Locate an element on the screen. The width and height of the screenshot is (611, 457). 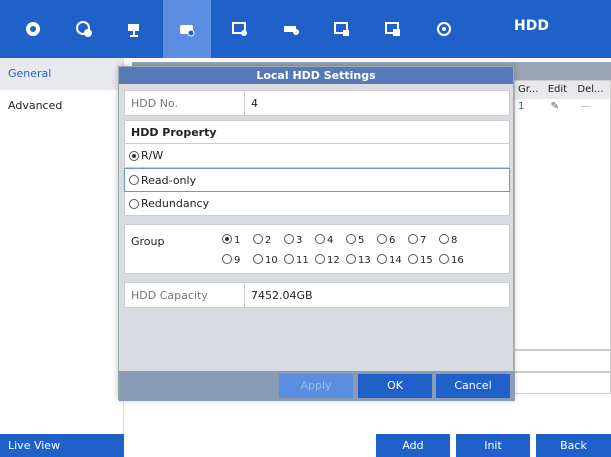
group-option-6: 6 is located at coordinates (392, 241).